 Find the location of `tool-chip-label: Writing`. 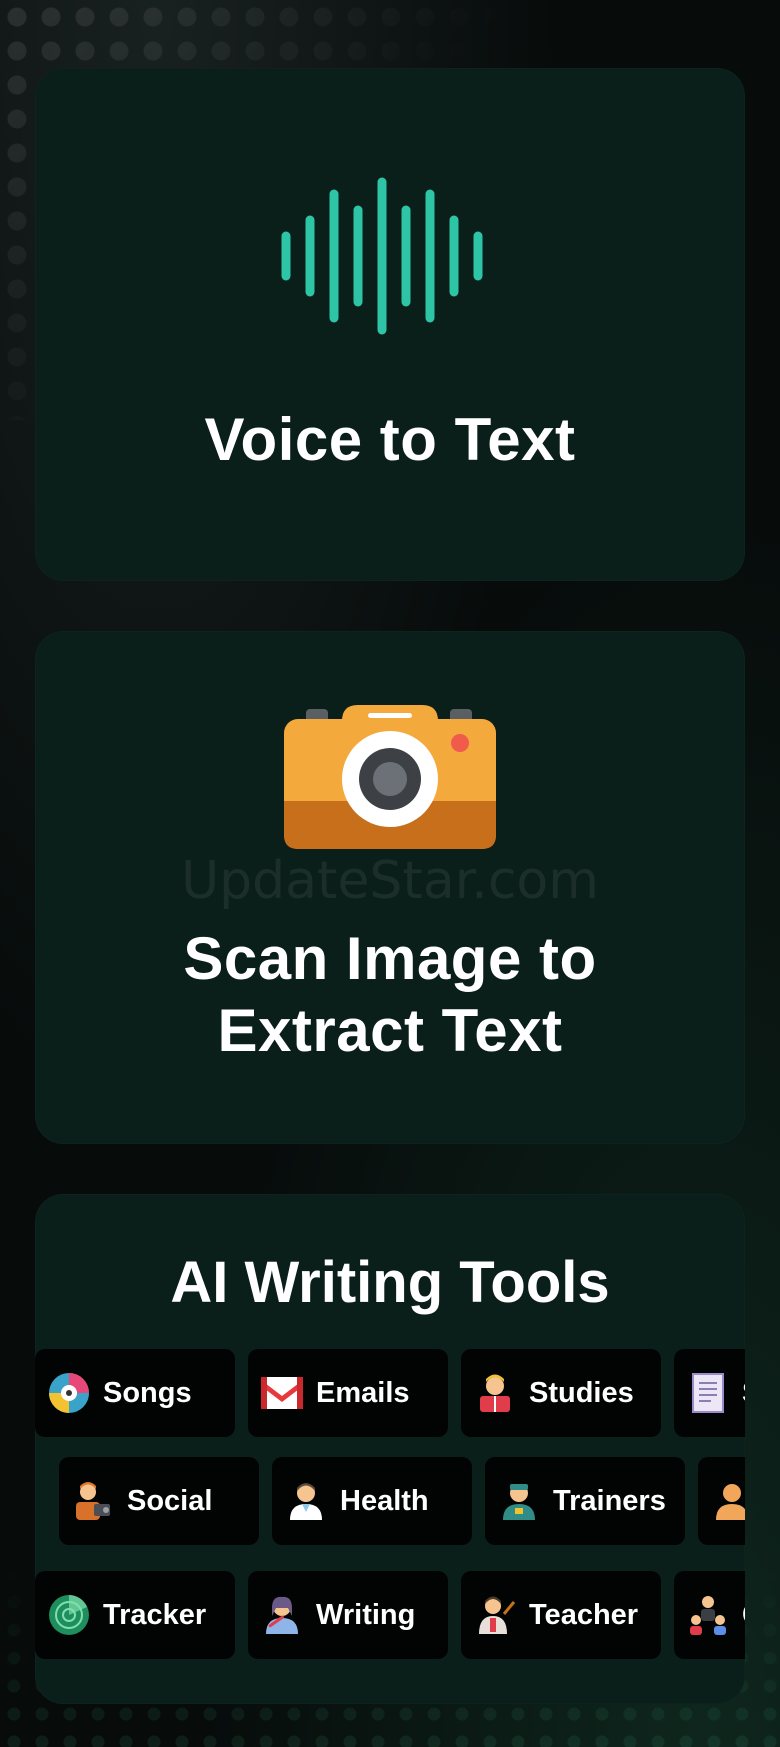

tool-chip-label: Writing is located at coordinates (366, 1614).